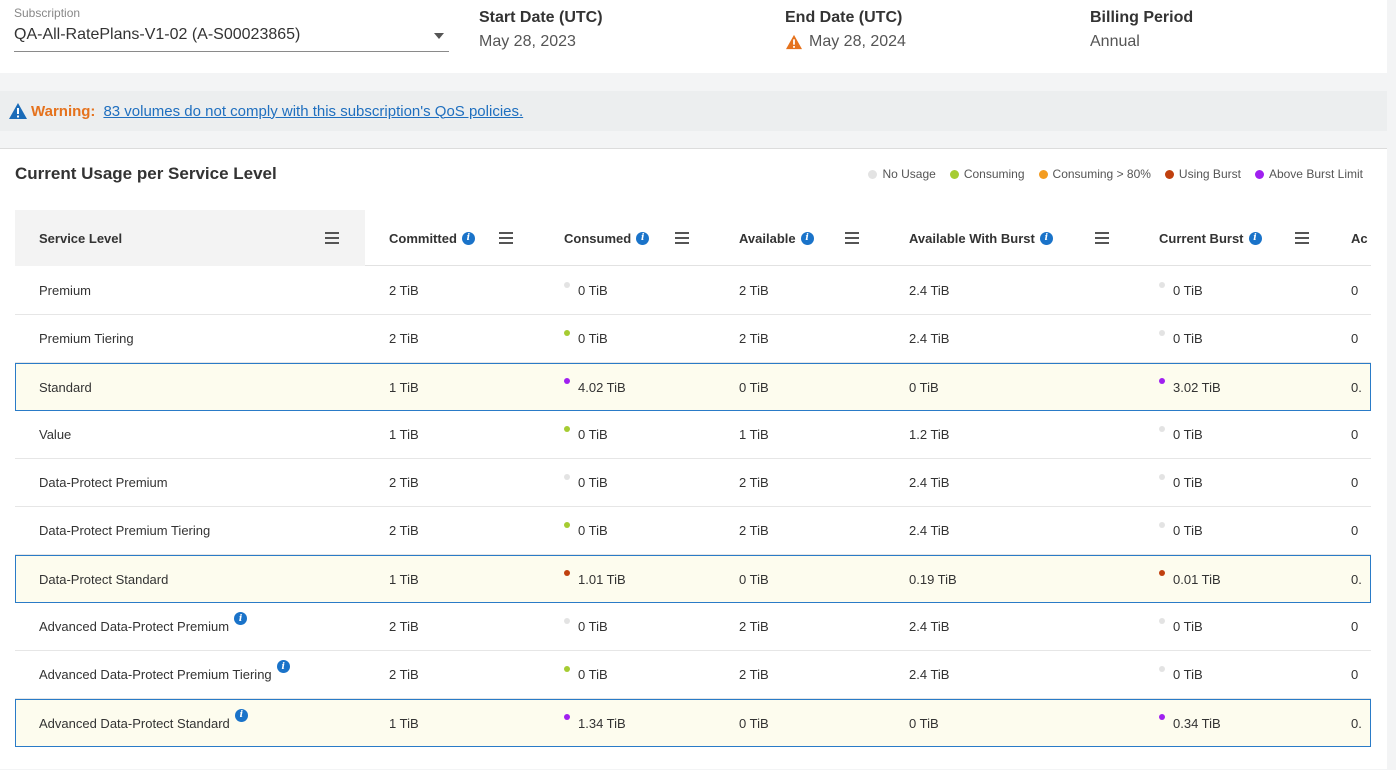 Image resolution: width=1396 pixels, height=770 pixels. I want to click on service-level-name: Data-Protect Premium Tiering, so click(125, 530).